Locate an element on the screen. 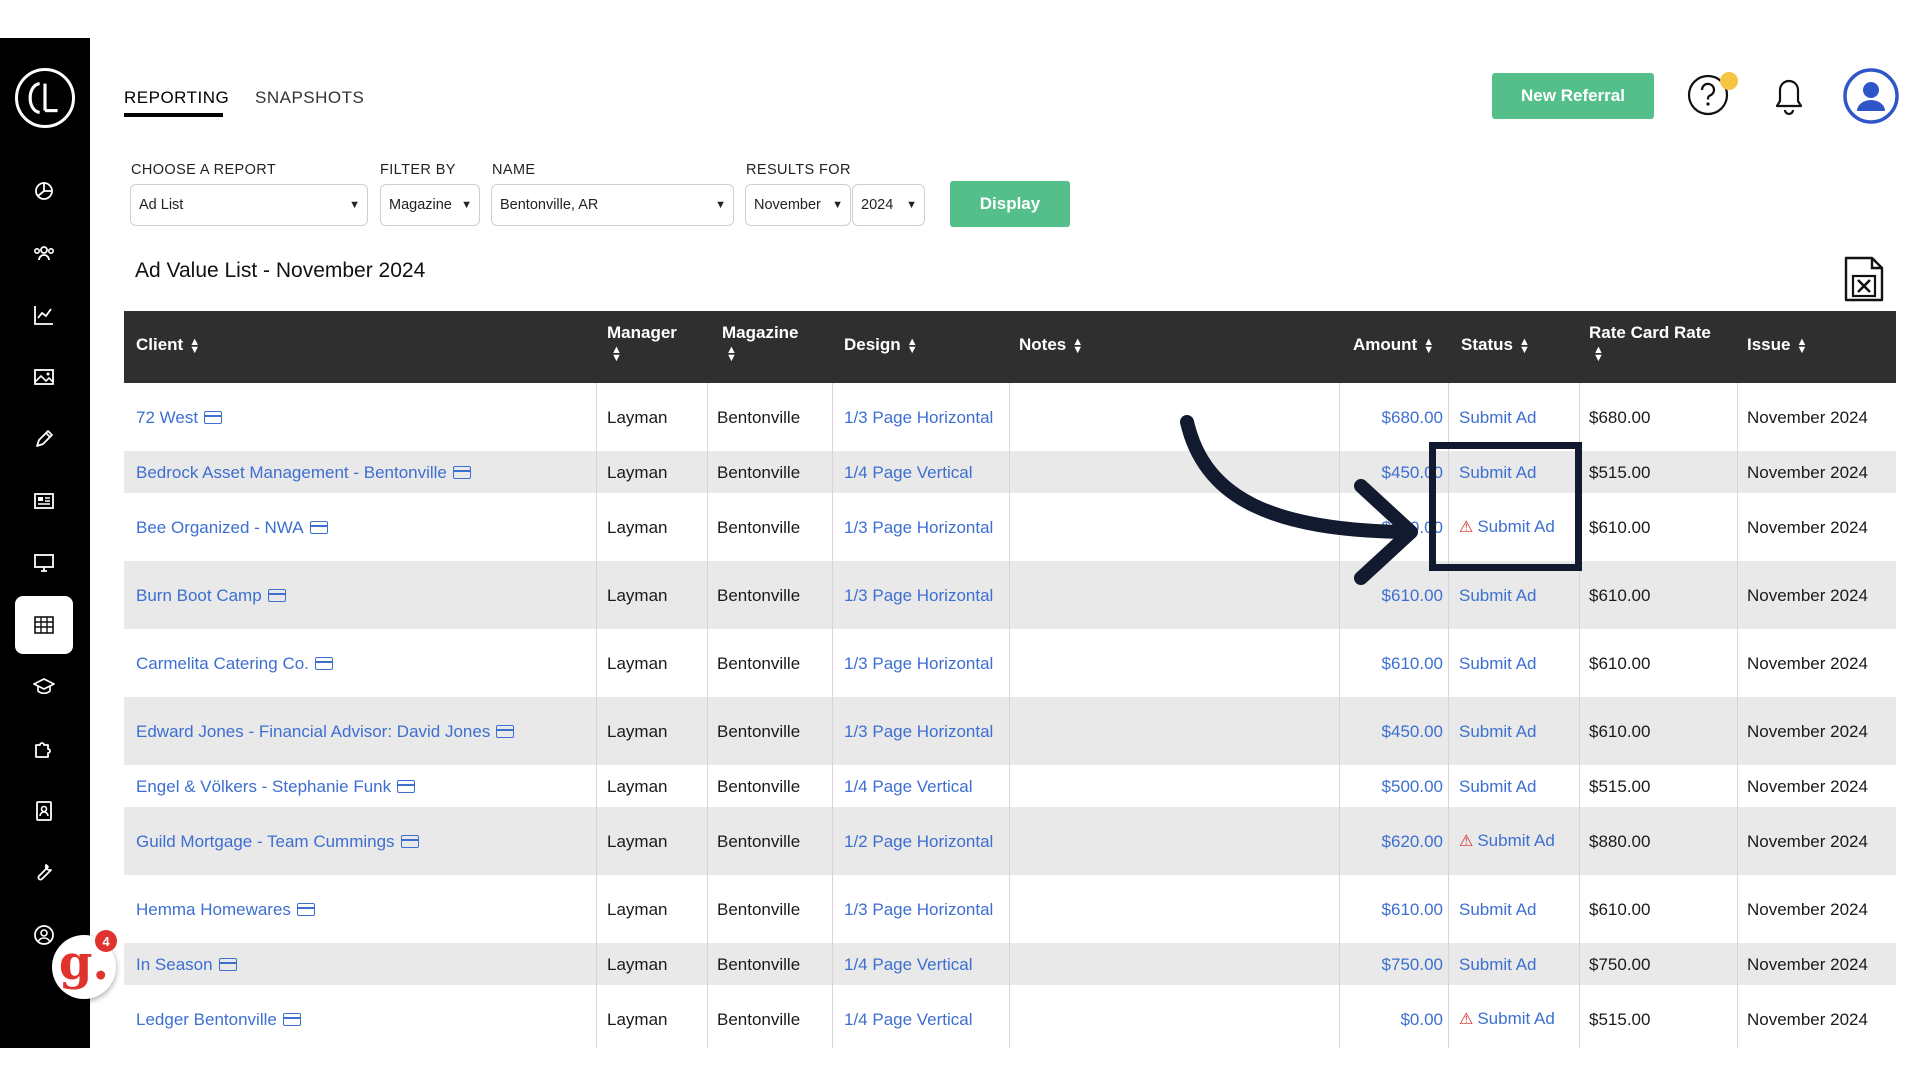  wrench-icon is located at coordinates (44, 873).